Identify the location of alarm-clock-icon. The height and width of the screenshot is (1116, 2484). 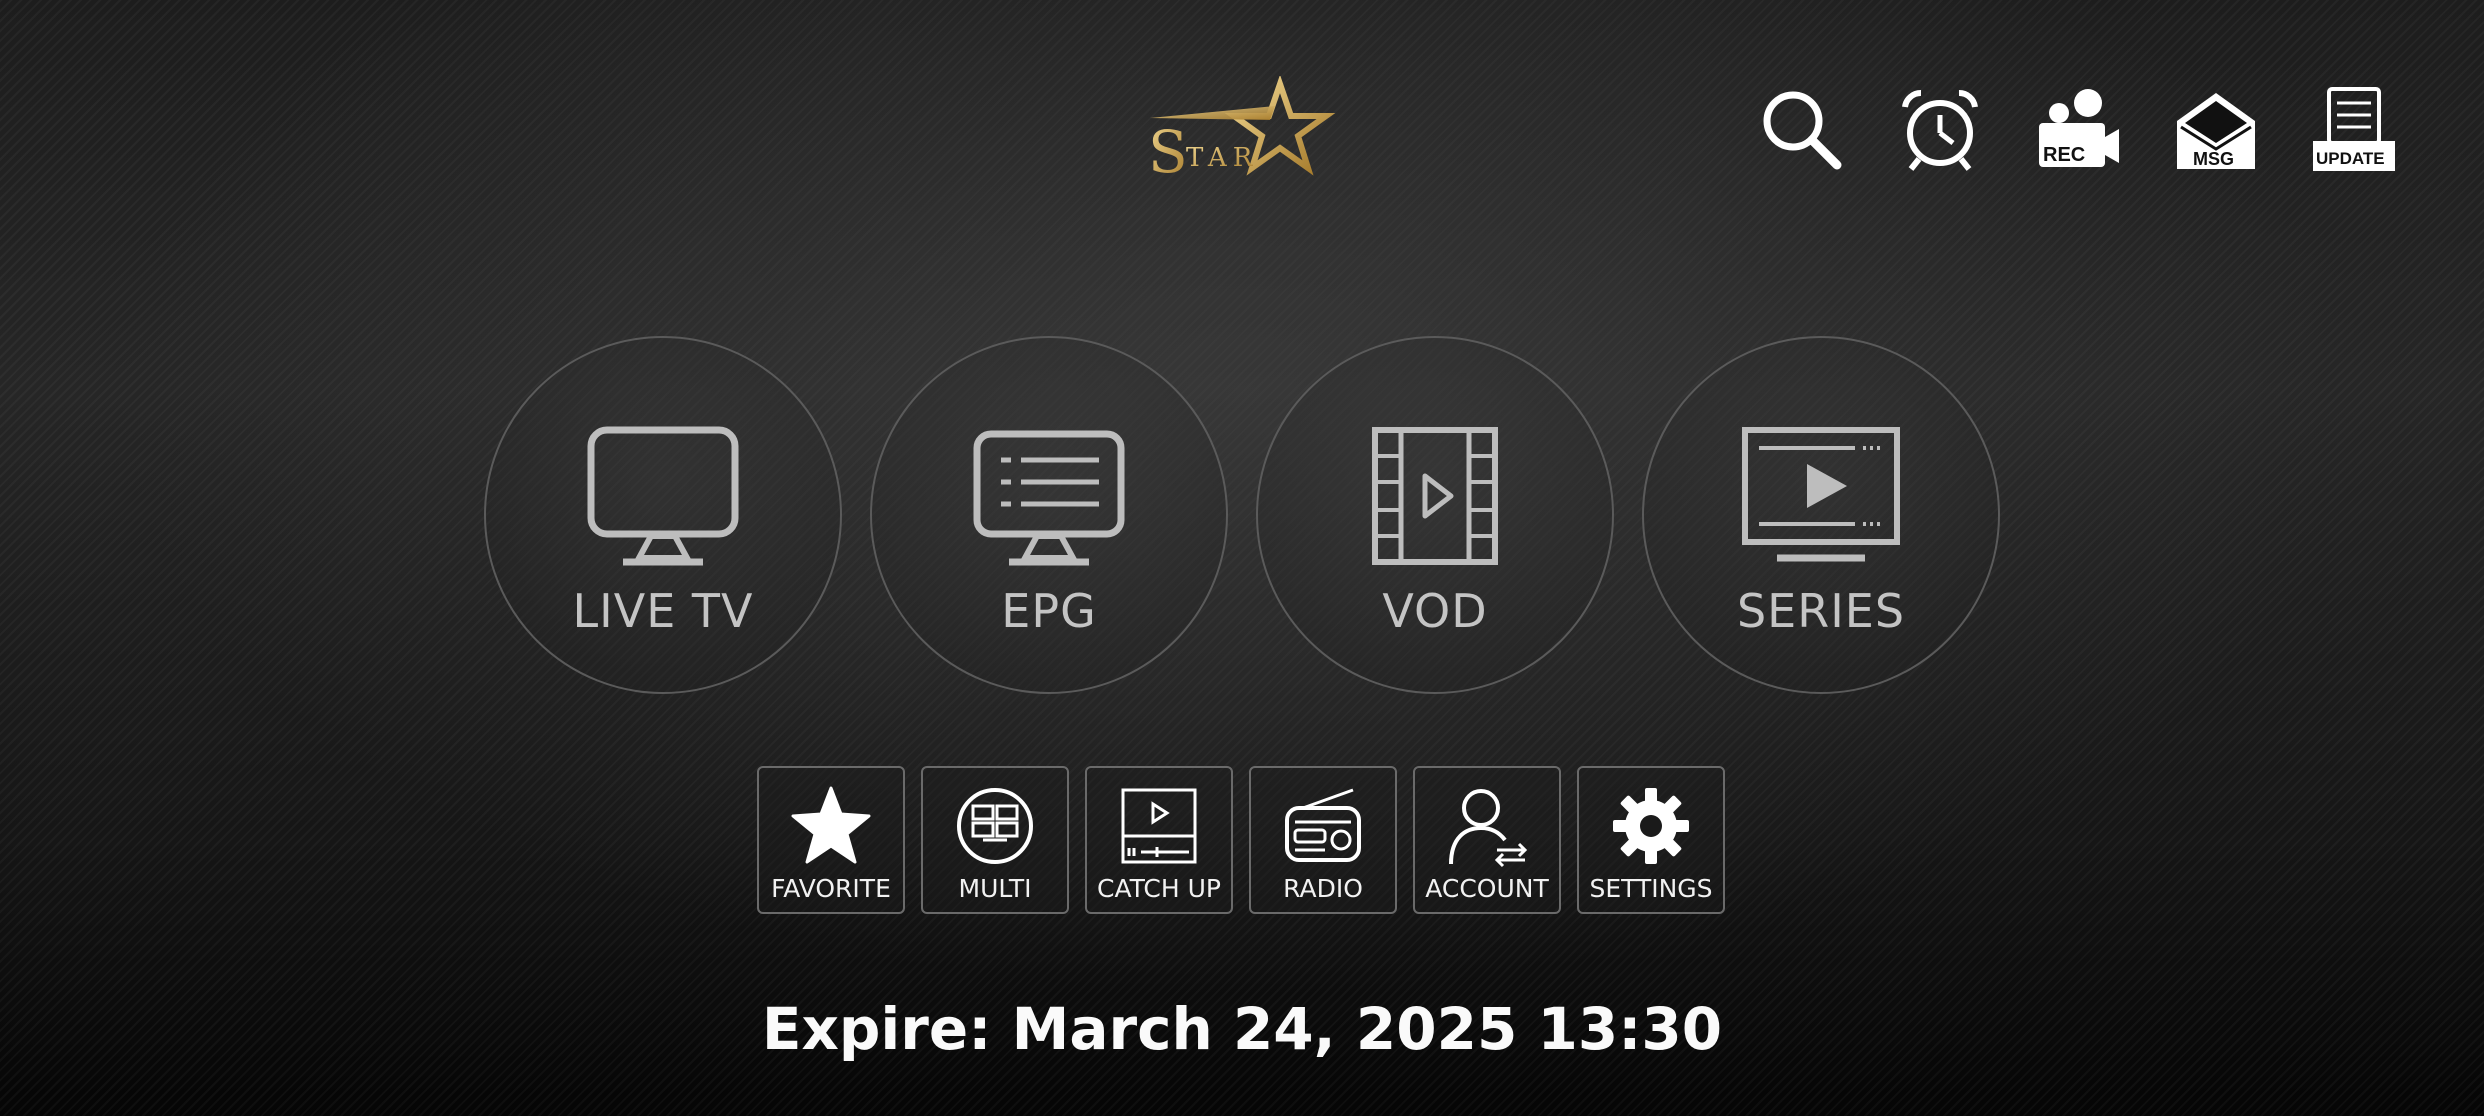
(1940, 130).